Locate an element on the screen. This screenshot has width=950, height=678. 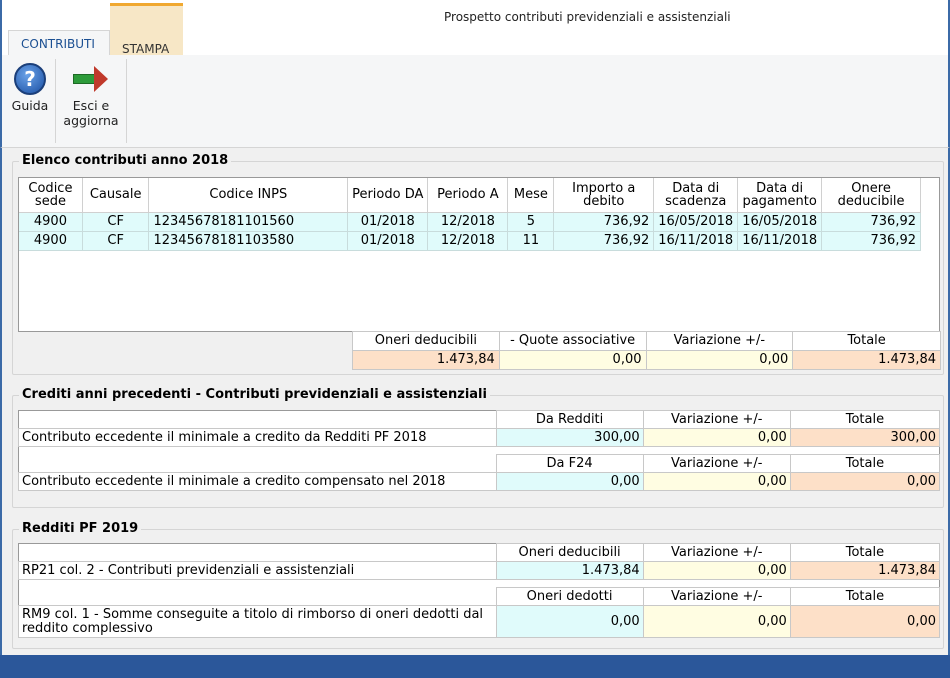
col-header: Periodo A is located at coordinates (468, 195).